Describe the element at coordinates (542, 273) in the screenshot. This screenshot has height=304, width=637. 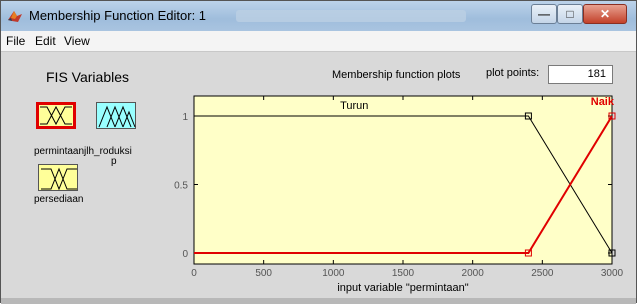
I see `x-tick-label: 2500` at that location.